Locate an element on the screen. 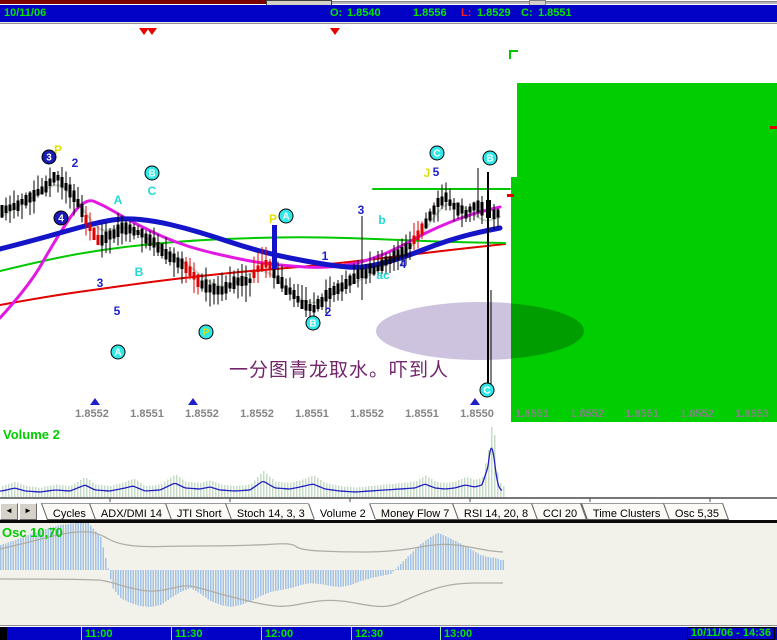 Image resolution: width=777 pixels, height=640 pixels. chart-annotation-letter: C is located at coordinates (152, 191).